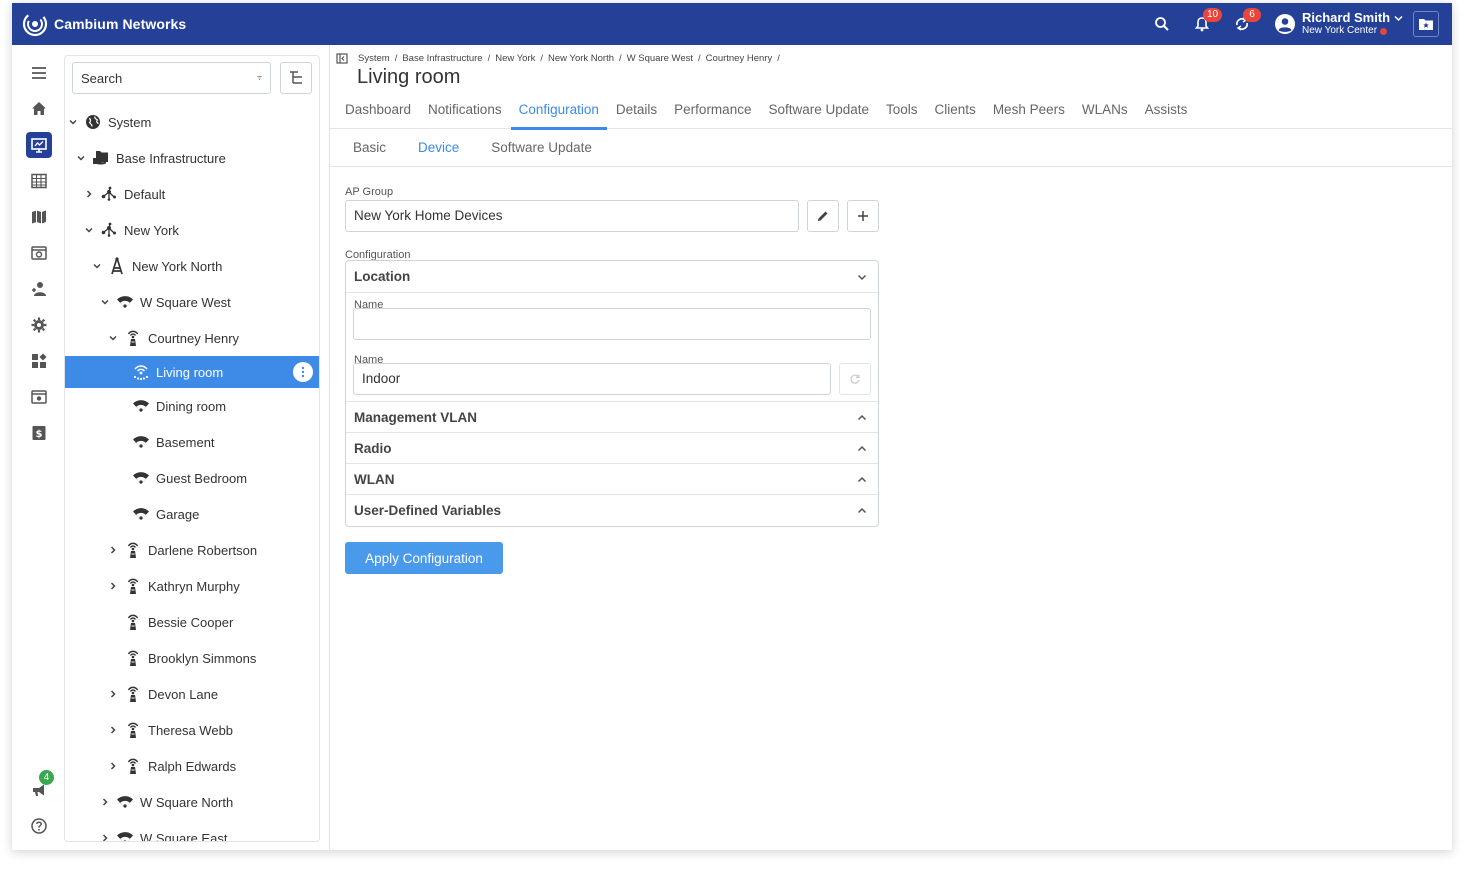 The height and width of the screenshot is (872, 1464). What do you see at coordinates (515, 58) in the screenshot?
I see `breadcrumb-item: New York` at bounding box center [515, 58].